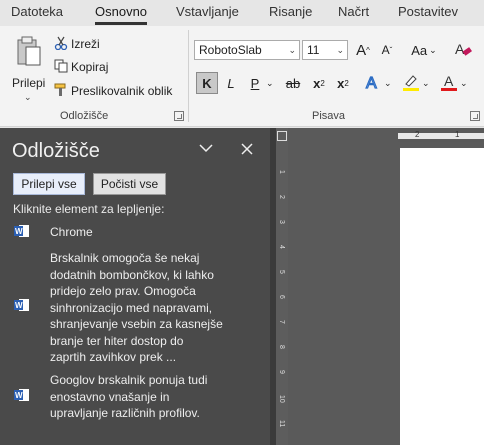  Describe the element at coordinates (387, 50) in the screenshot. I see `shrink-font-button: Aˇ` at that location.